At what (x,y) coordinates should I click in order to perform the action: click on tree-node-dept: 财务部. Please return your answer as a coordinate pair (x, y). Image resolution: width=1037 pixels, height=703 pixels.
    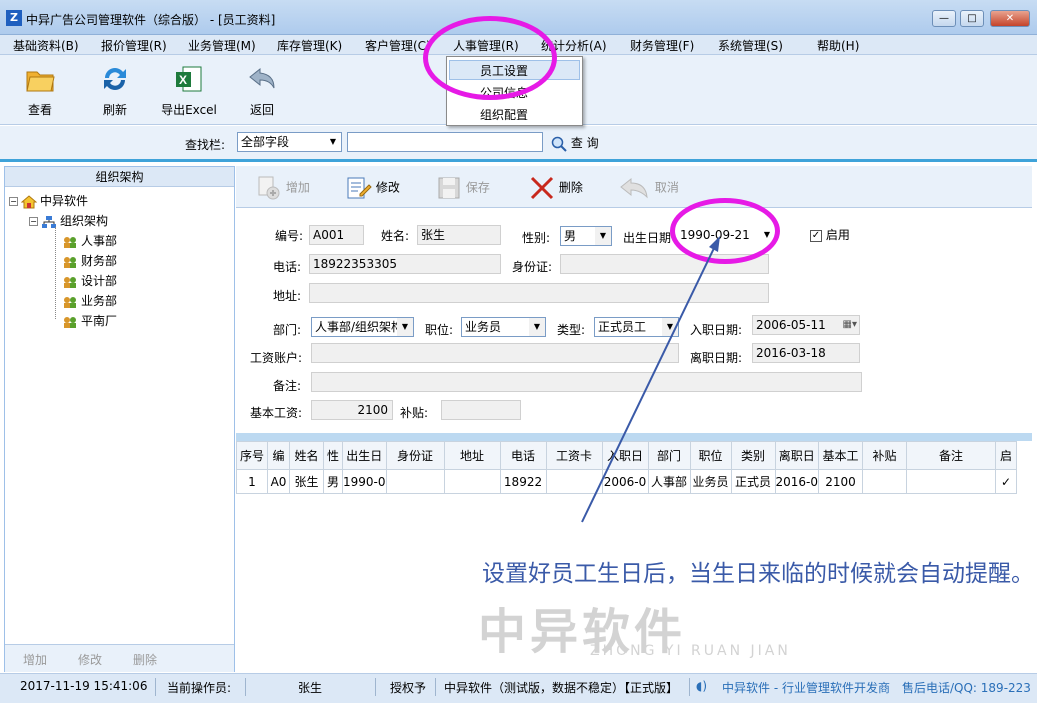
    Looking at the image, I should click on (90, 260).